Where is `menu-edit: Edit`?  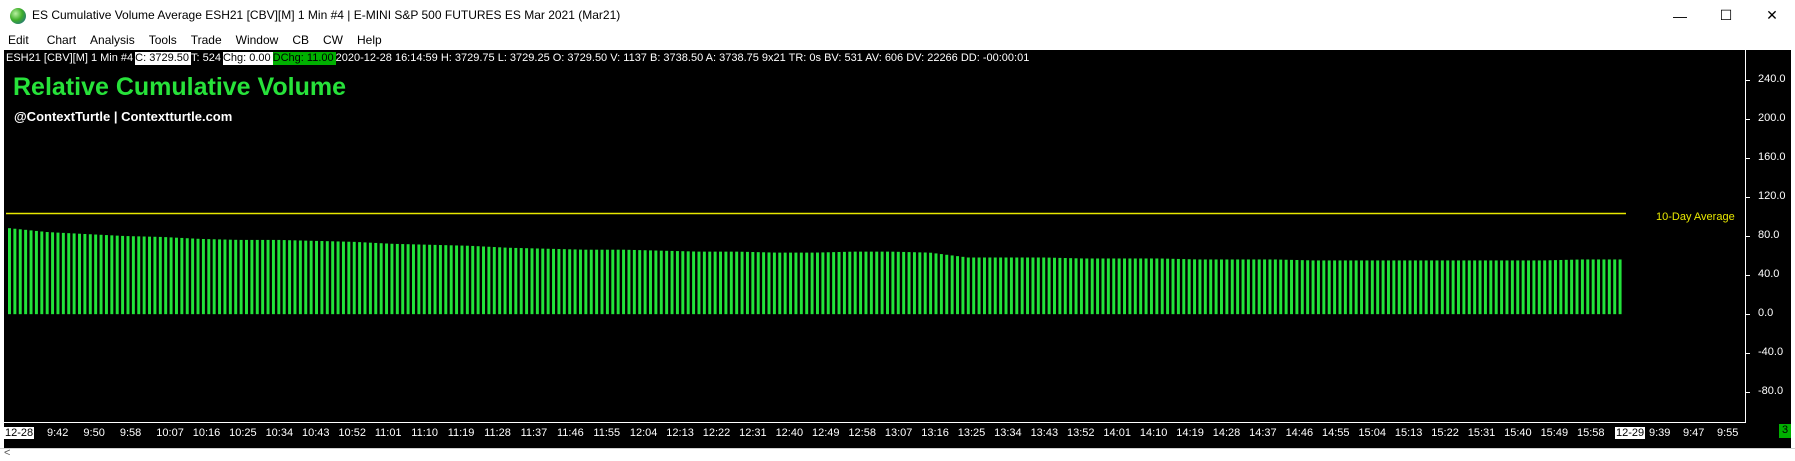 menu-edit: Edit is located at coordinates (18, 40).